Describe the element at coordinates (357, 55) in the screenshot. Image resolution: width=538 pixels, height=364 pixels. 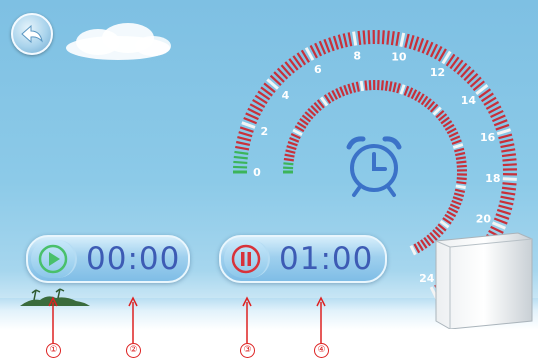
I see `outer-dial-label-8: 8` at that location.